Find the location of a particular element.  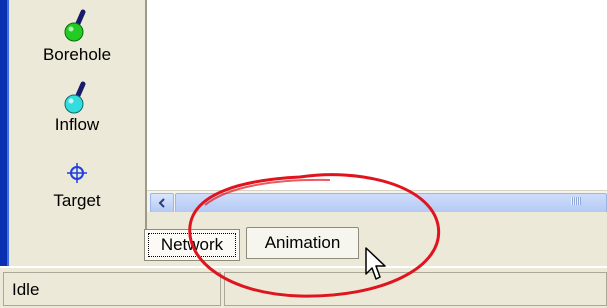

scroll-grip-icon is located at coordinates (576, 201).